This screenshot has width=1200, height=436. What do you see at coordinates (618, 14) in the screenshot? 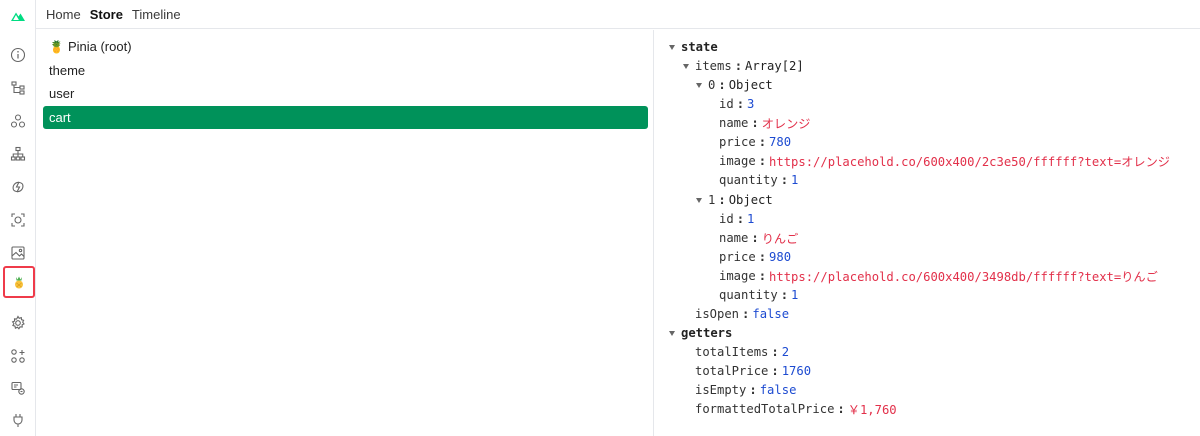
I see `top-nav: Home Store Timeline` at bounding box center [618, 14].